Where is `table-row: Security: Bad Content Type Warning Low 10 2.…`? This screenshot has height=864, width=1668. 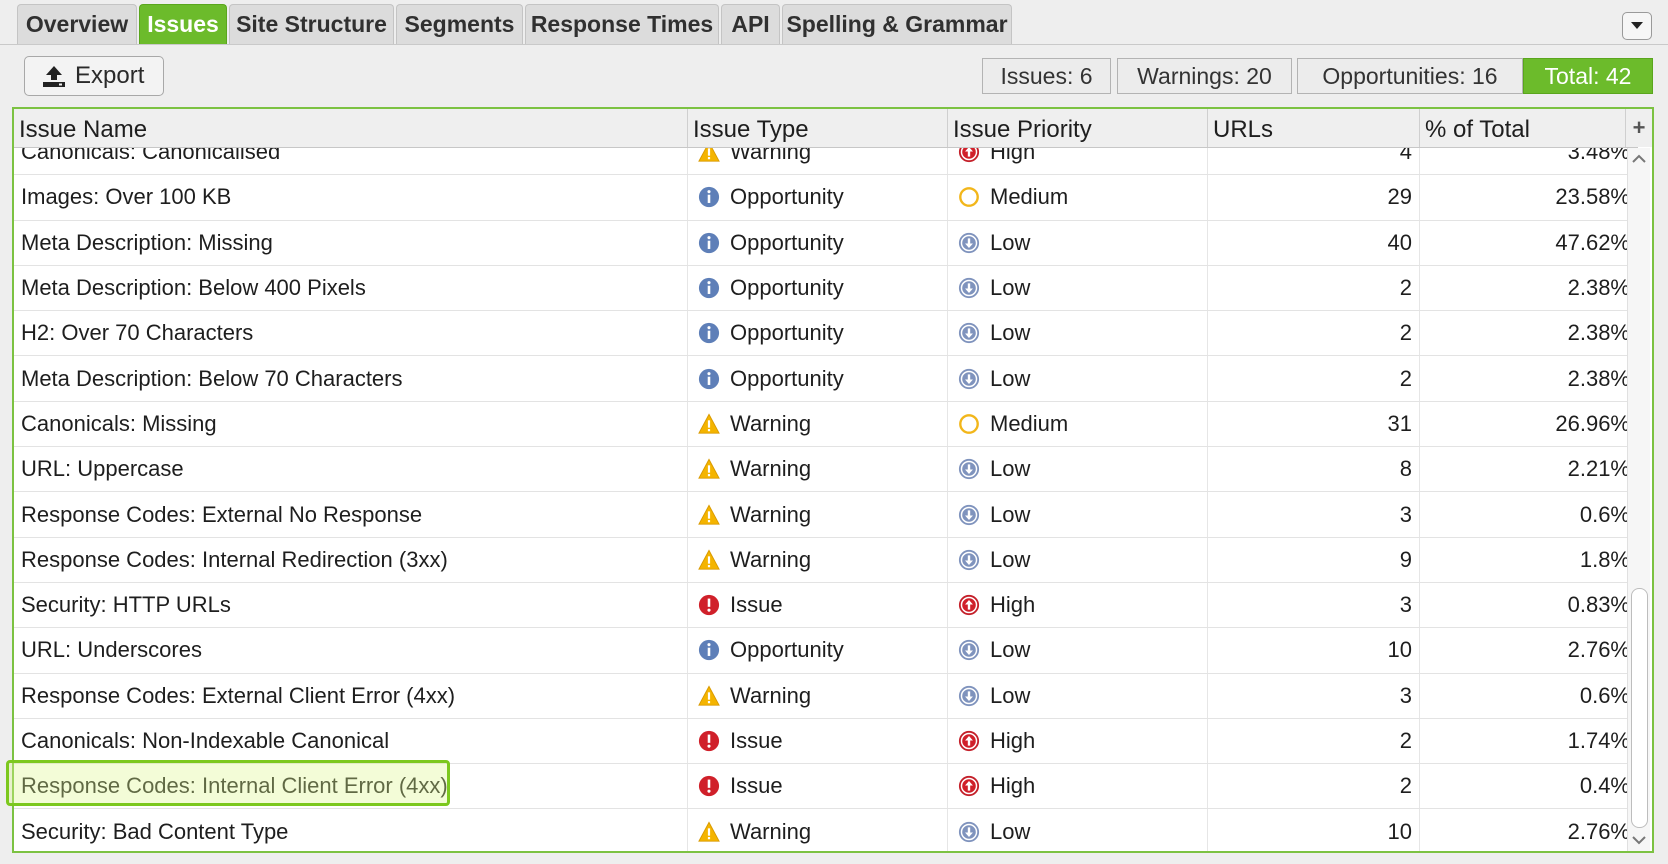
table-row: Security: Bad Content Type Warning Low 10 2.… is located at coordinates (826, 830).